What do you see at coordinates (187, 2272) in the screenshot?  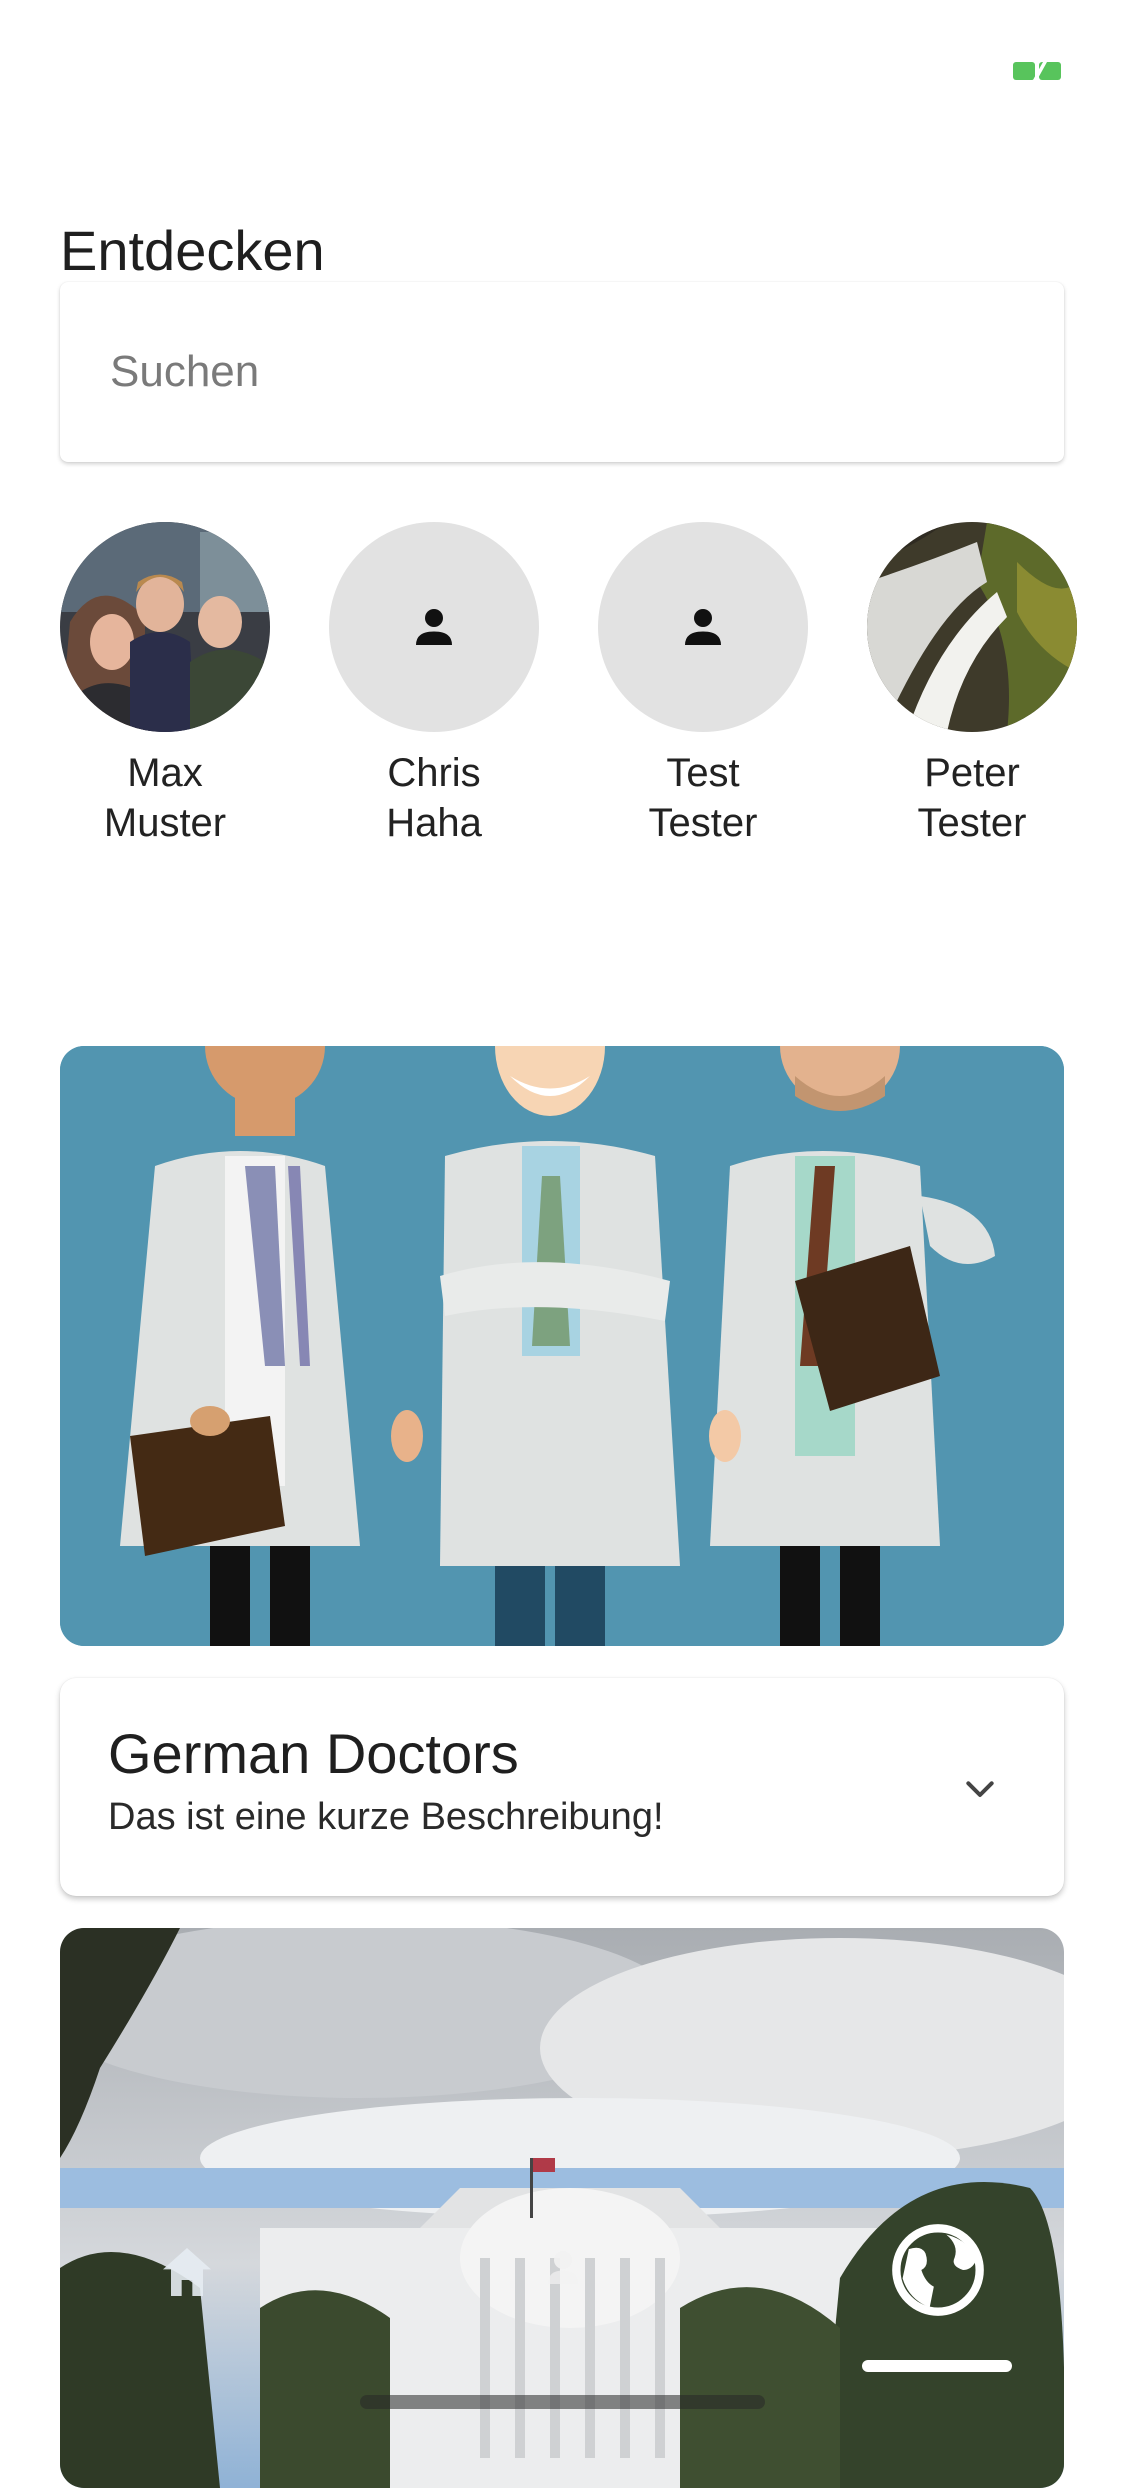 I see `home-icon` at bounding box center [187, 2272].